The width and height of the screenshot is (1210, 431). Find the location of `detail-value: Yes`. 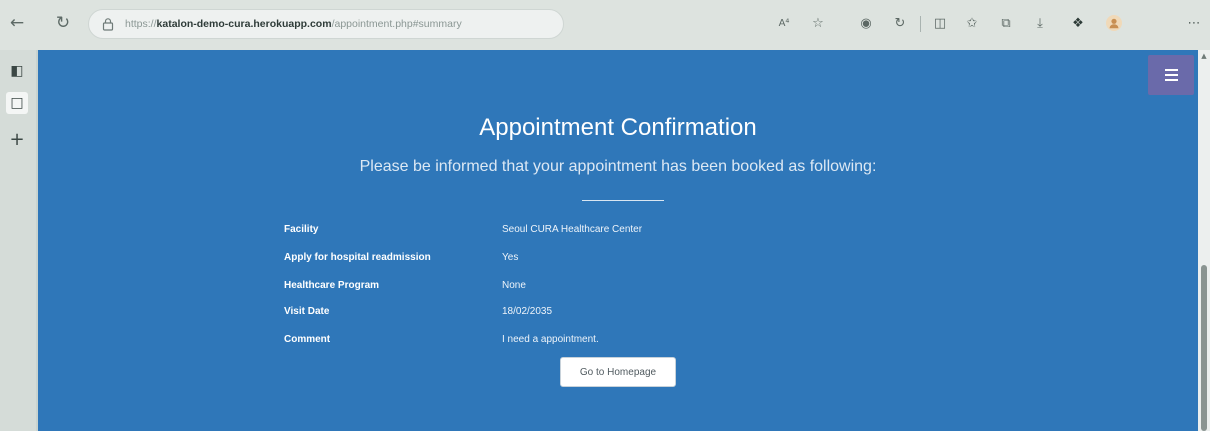

detail-value: Yes is located at coordinates (510, 257).